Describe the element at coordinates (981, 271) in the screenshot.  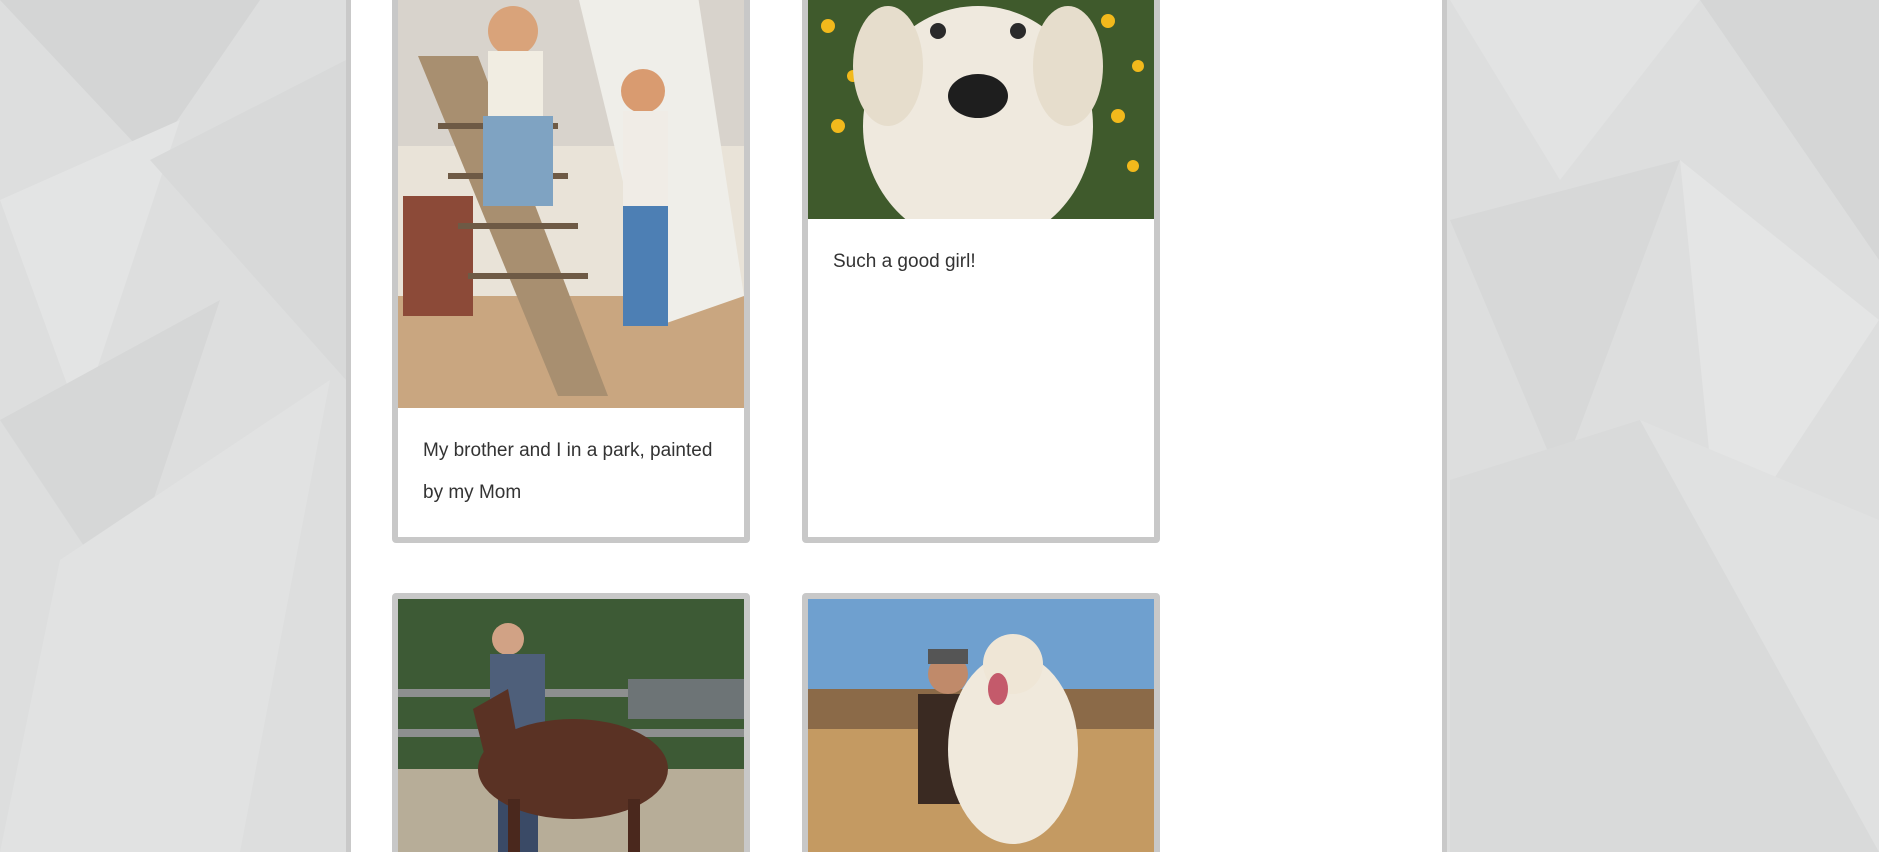
I see `gallery-card: Such a good girl!` at that location.